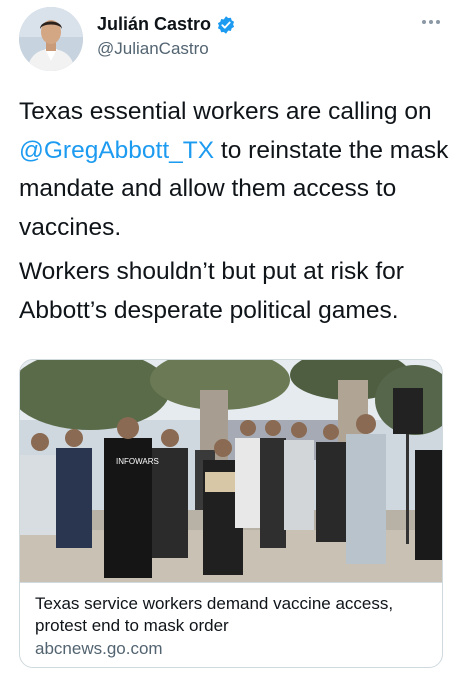  I want to click on shirt-text: INFOWARS, so click(137, 461).